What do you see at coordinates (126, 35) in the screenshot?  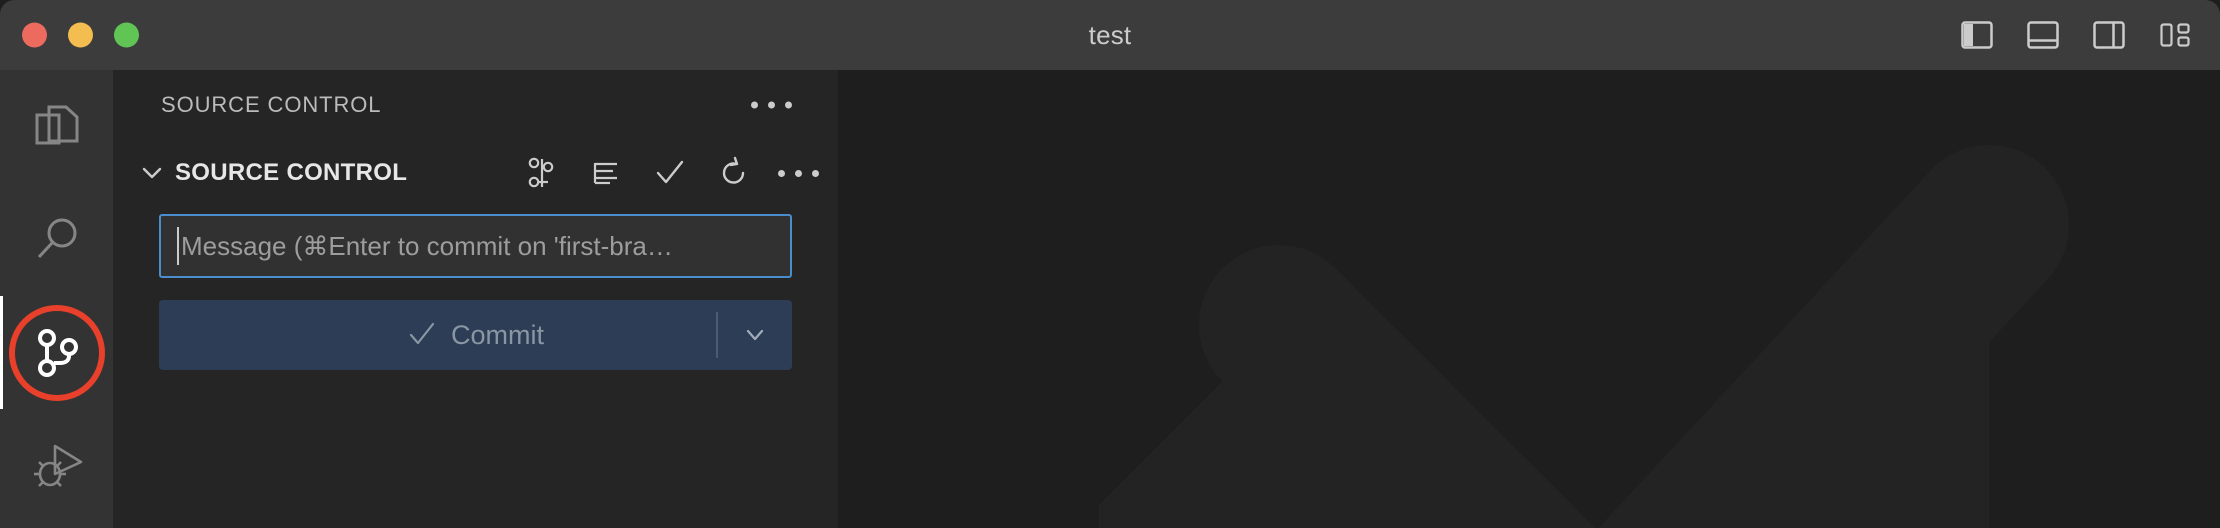 I see `maximize-button` at bounding box center [126, 35].